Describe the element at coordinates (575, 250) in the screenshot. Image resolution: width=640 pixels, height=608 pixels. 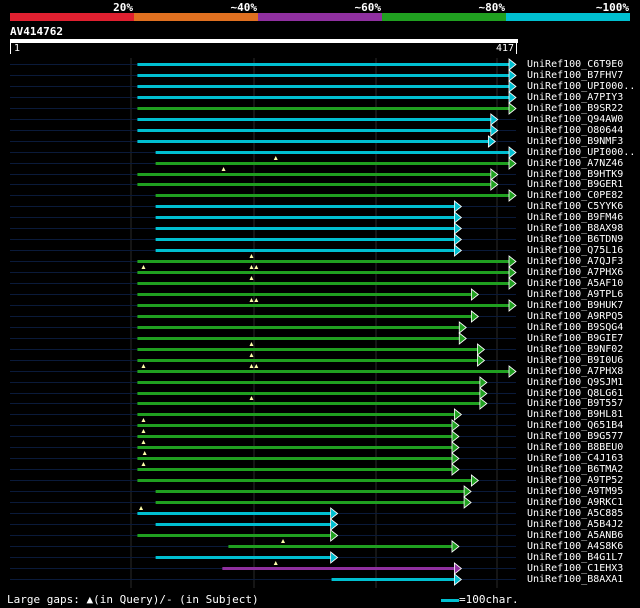
I see `hit-label: UniRef100_Q75L16` at that location.